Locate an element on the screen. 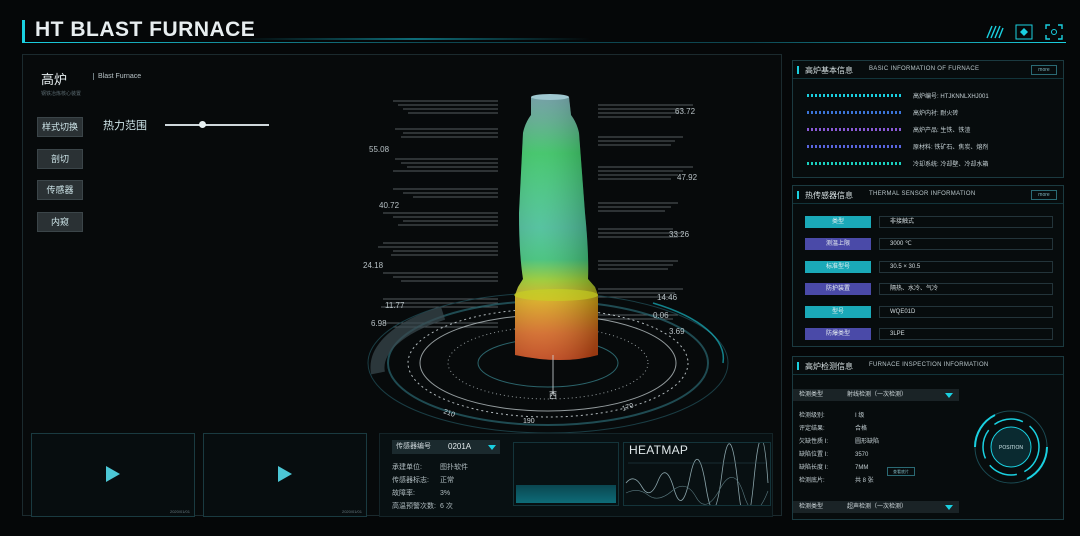 The image size is (1080, 536). select-value: 超声检测（一次检测） is located at coordinates (877, 507).